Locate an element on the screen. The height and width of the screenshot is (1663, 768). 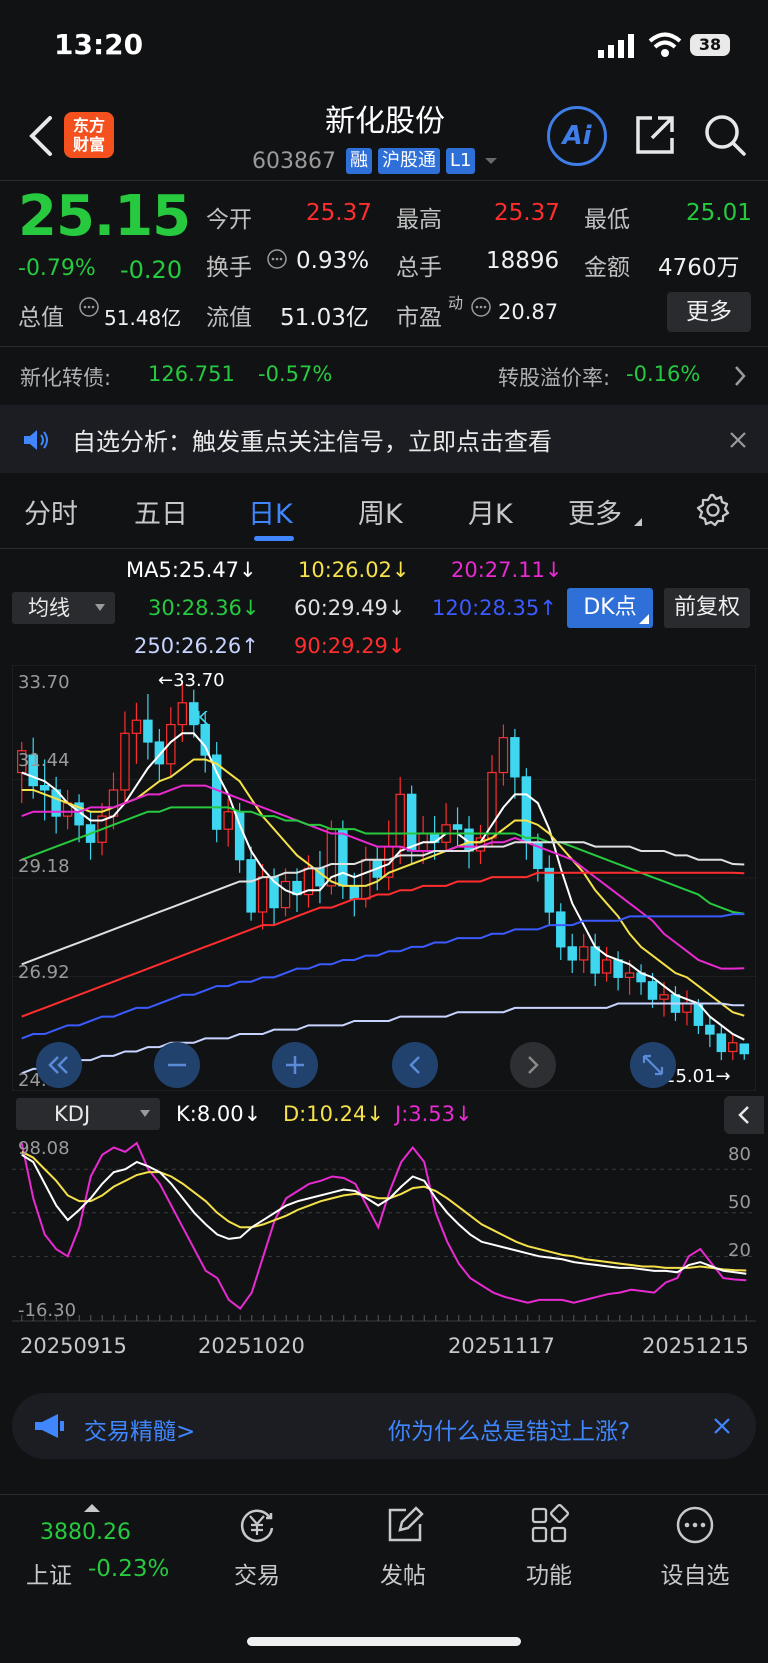
back-icon is located at coordinates (42, 136).